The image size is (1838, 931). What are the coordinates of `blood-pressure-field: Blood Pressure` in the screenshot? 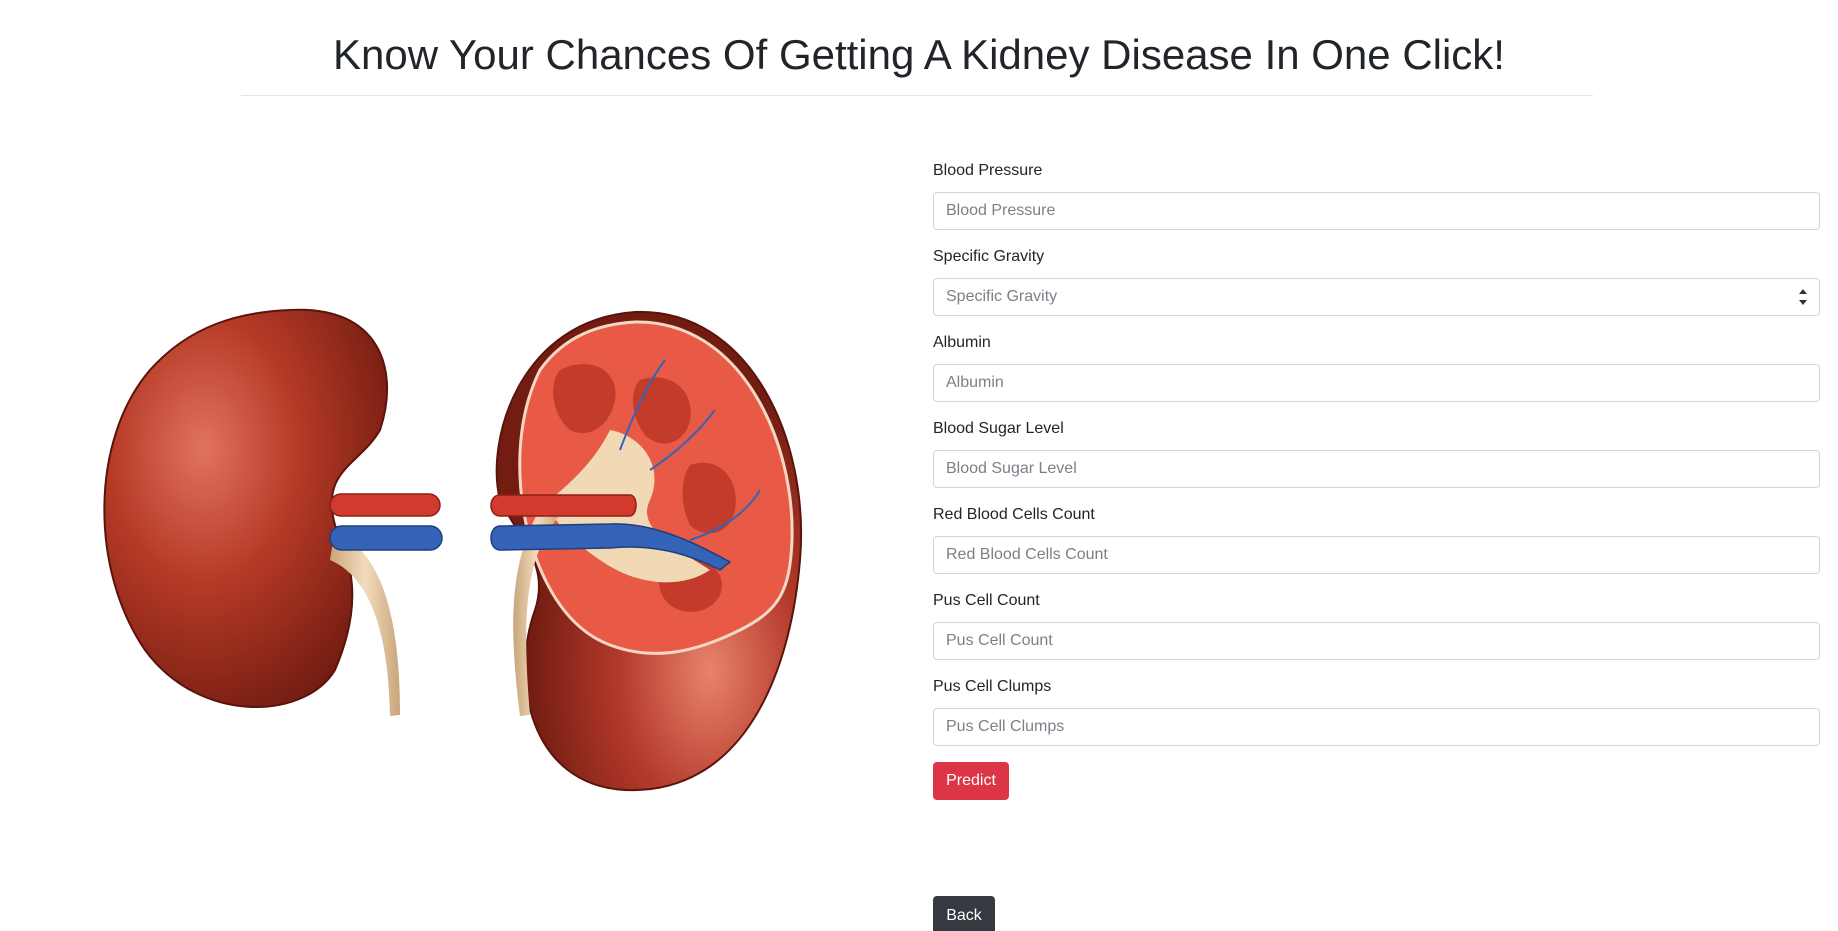 It's located at (1376, 203).